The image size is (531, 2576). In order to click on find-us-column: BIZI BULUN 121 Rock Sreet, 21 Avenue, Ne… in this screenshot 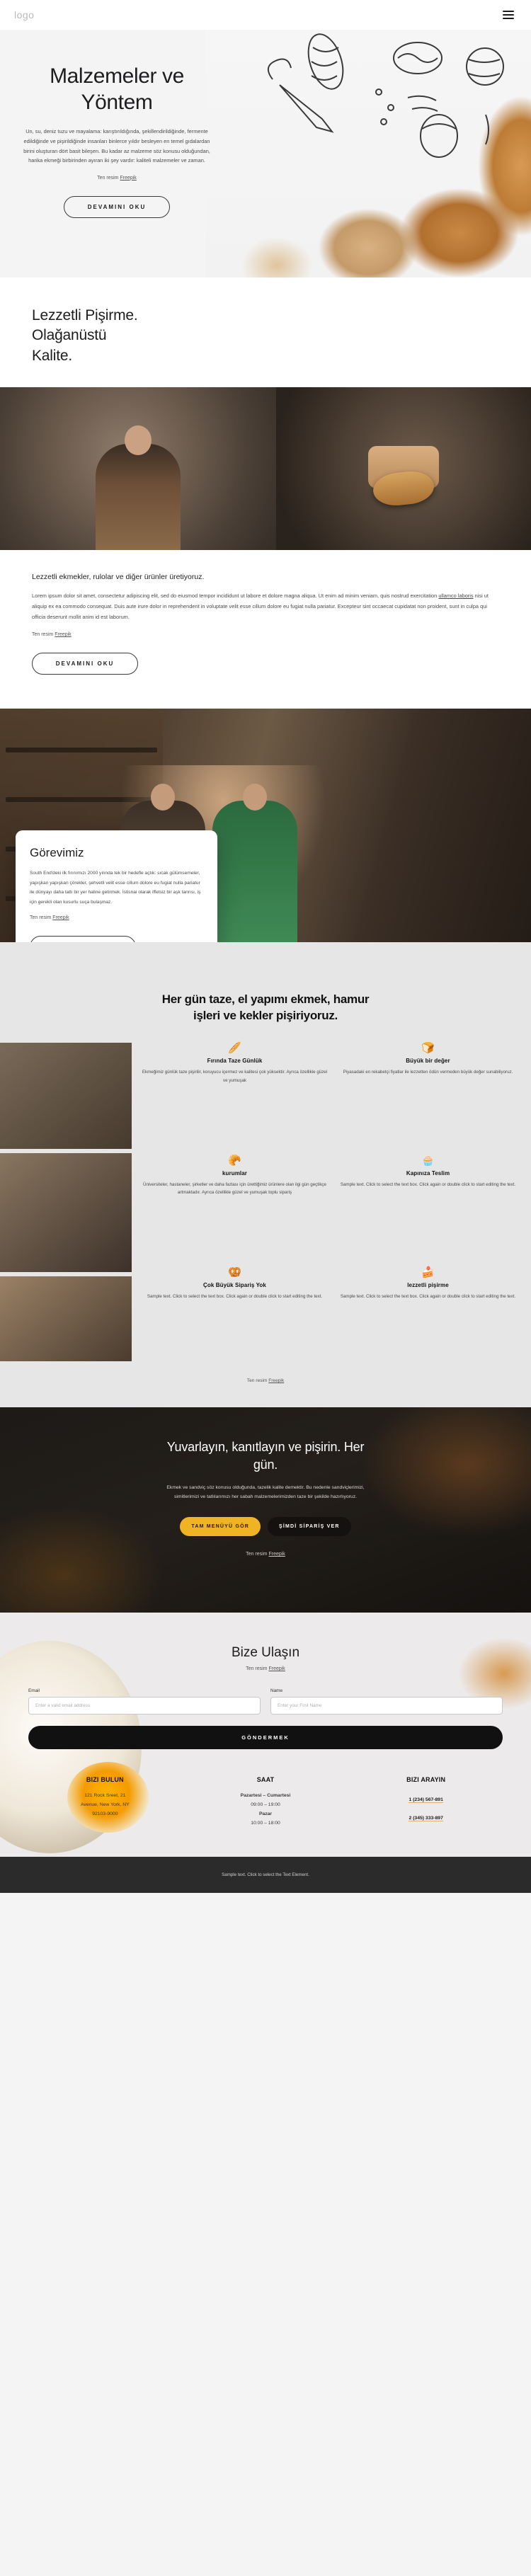, I will do `click(105, 1802)`.